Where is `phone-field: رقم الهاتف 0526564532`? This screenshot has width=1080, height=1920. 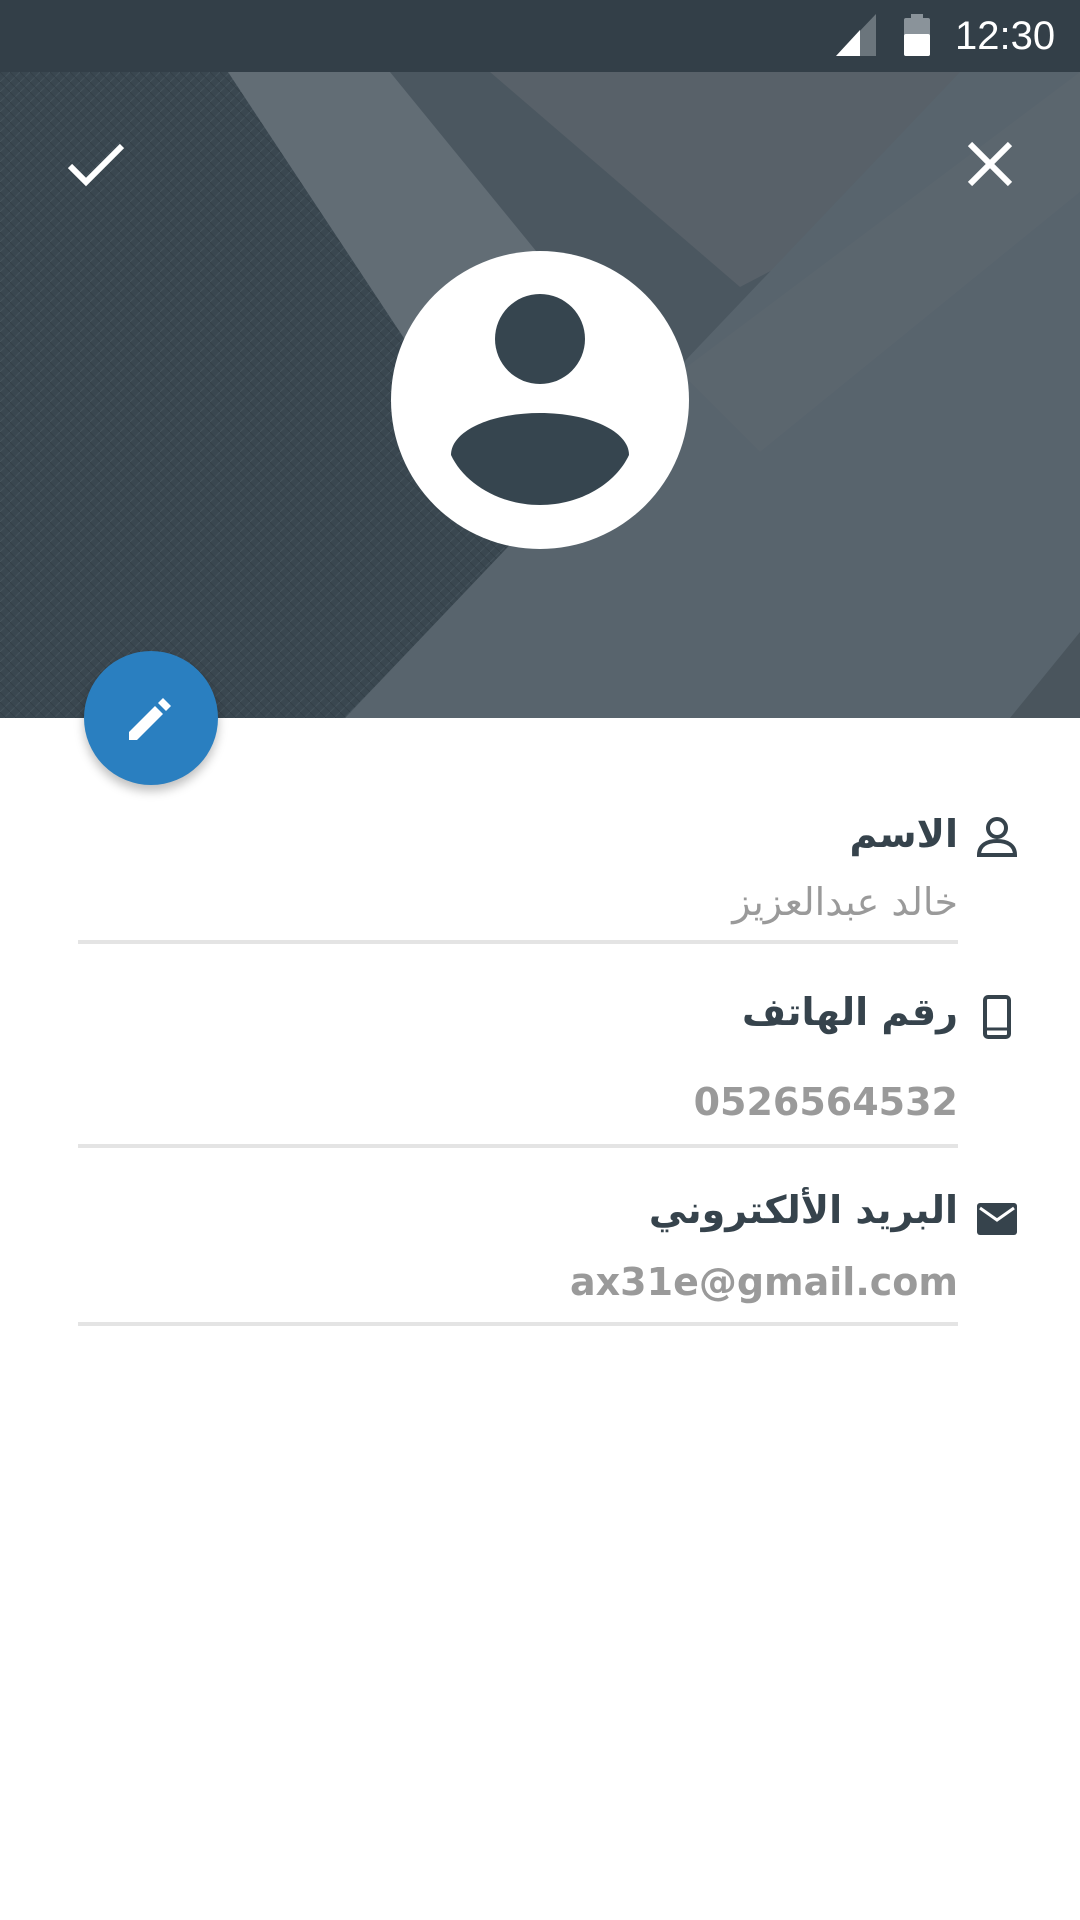
phone-field: رقم الهاتف 0526564532 is located at coordinates (549, 1070).